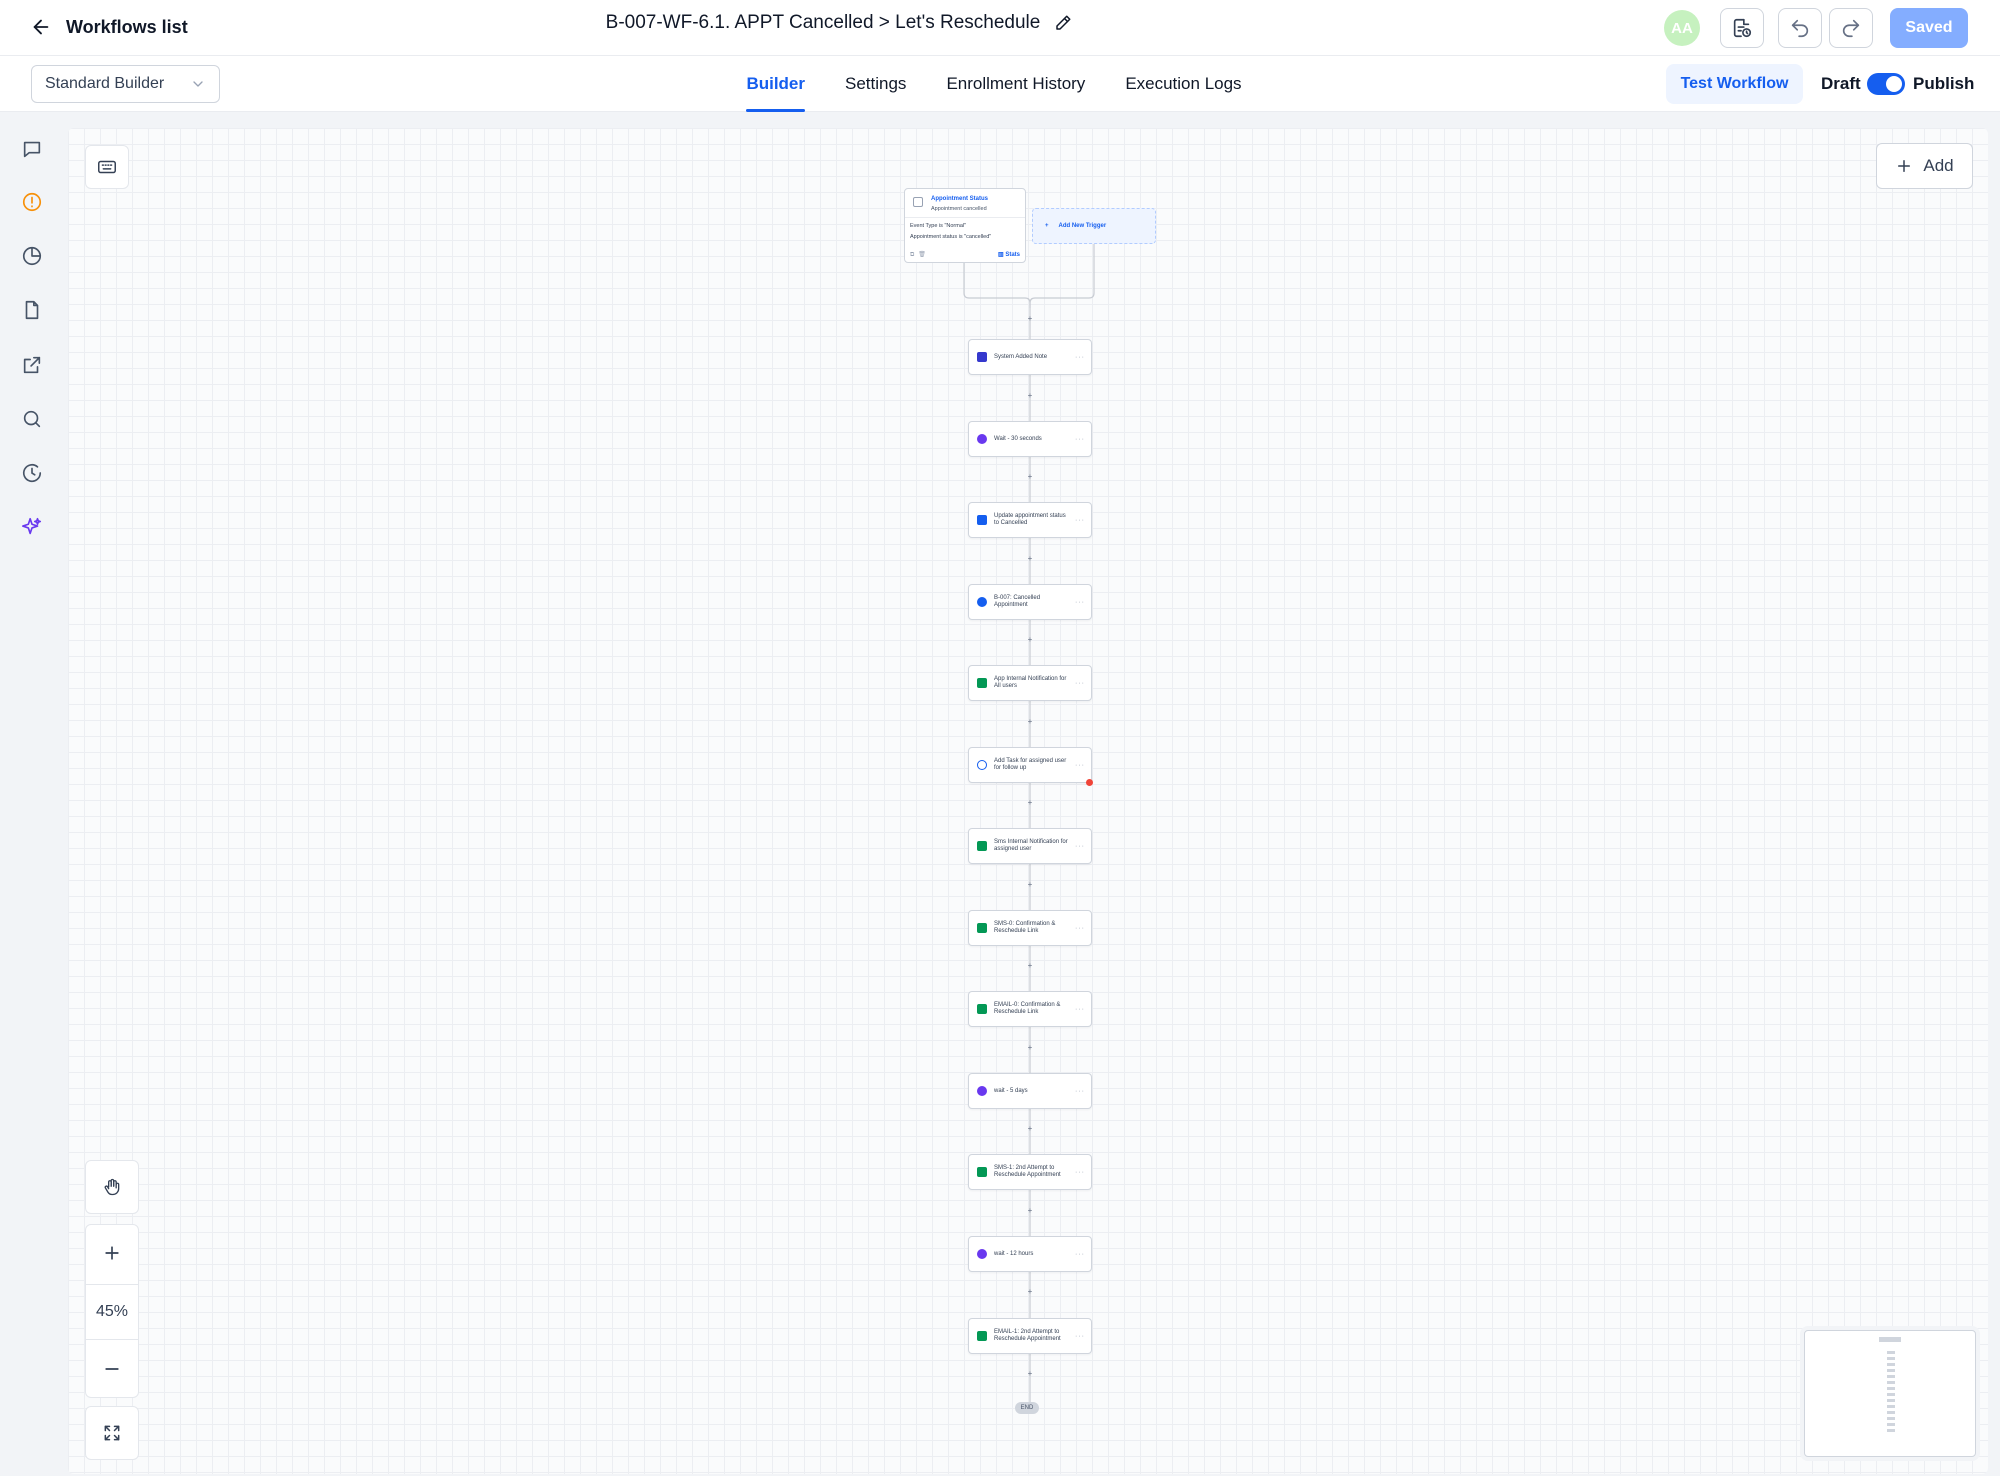 The height and width of the screenshot is (1476, 2000). What do you see at coordinates (1742, 28) in the screenshot?
I see `version-history-button` at bounding box center [1742, 28].